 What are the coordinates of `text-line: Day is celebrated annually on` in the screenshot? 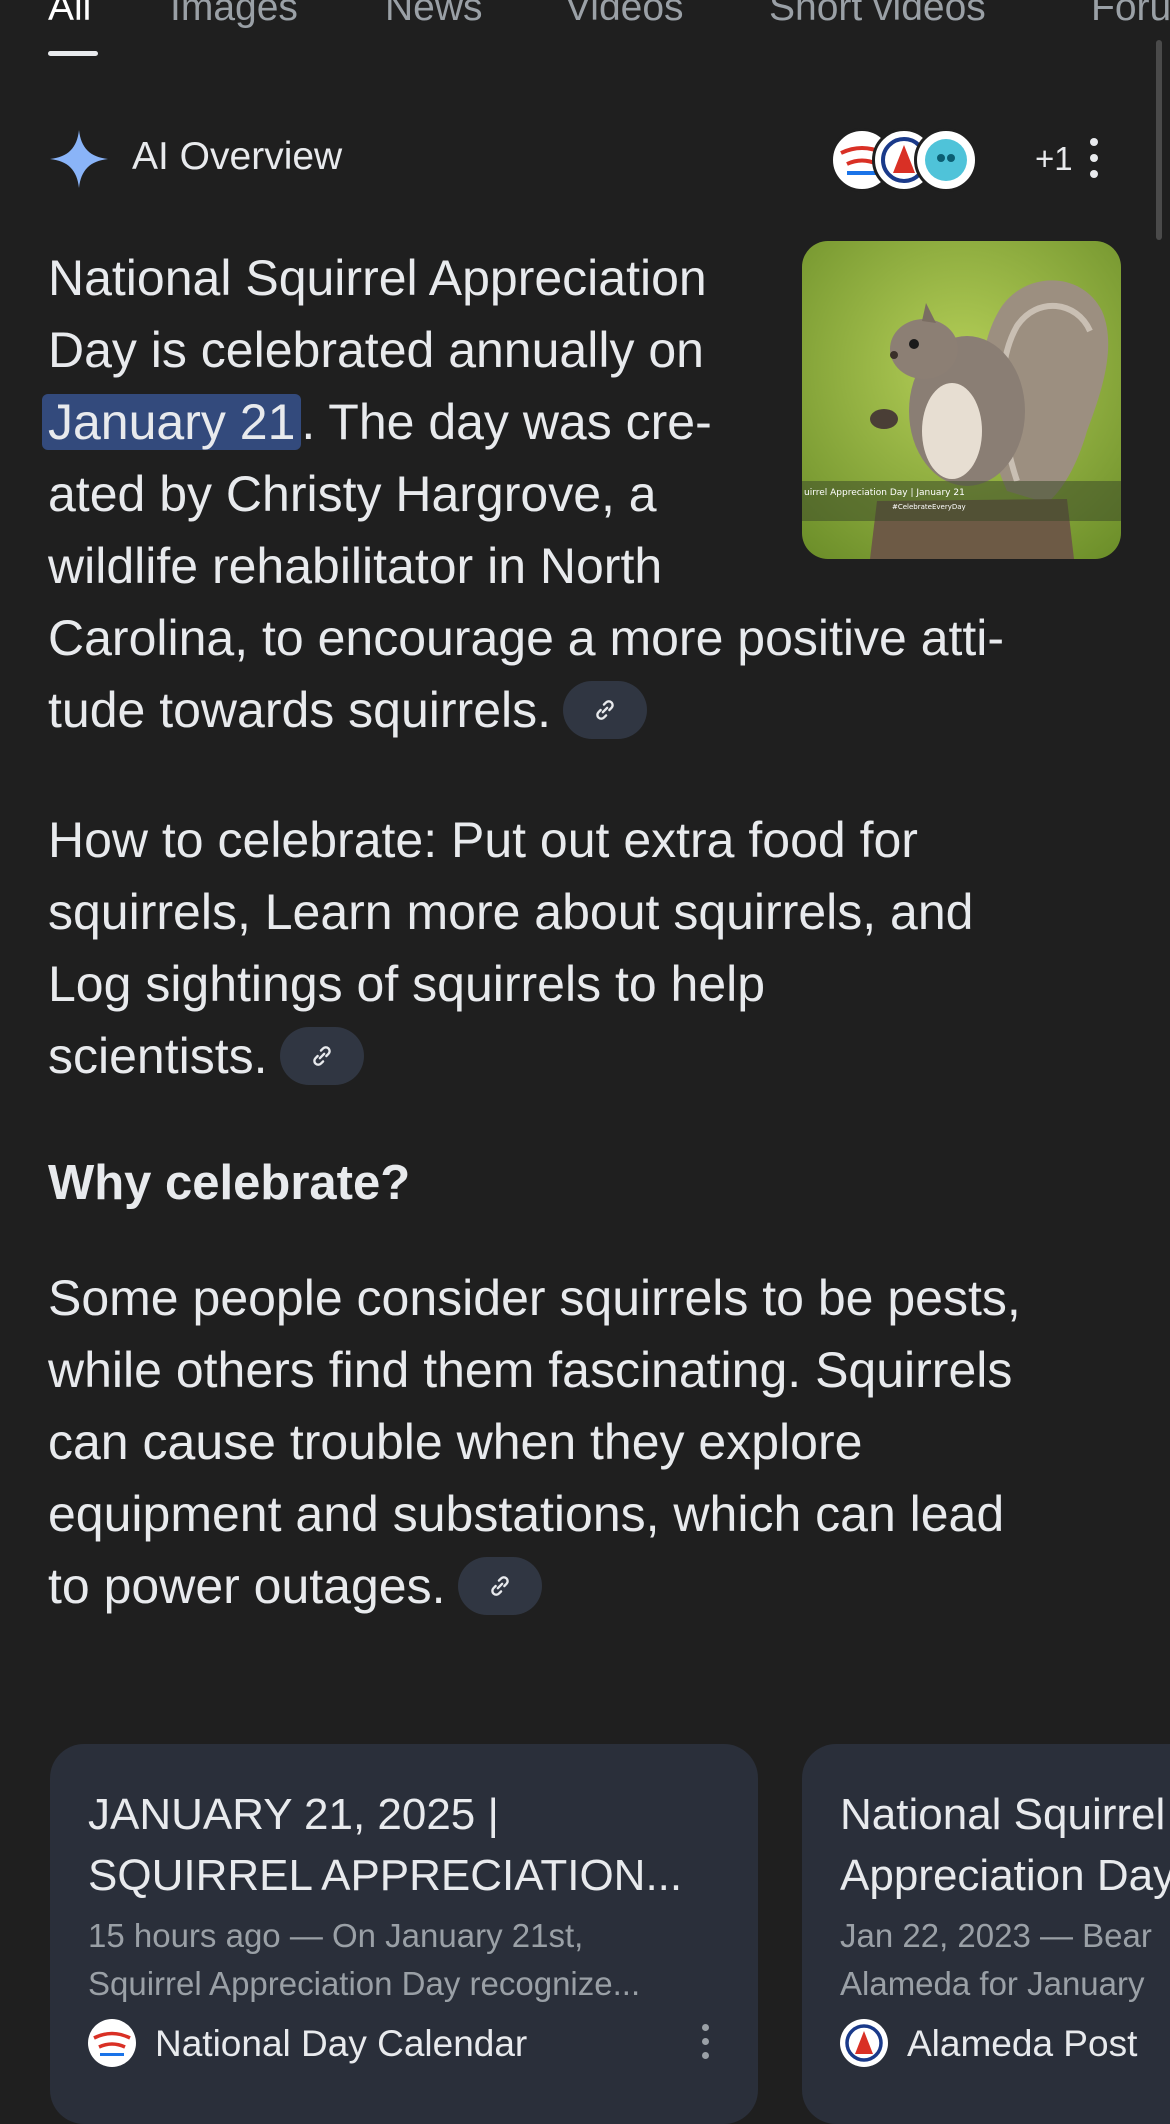 It's located at (376, 350).